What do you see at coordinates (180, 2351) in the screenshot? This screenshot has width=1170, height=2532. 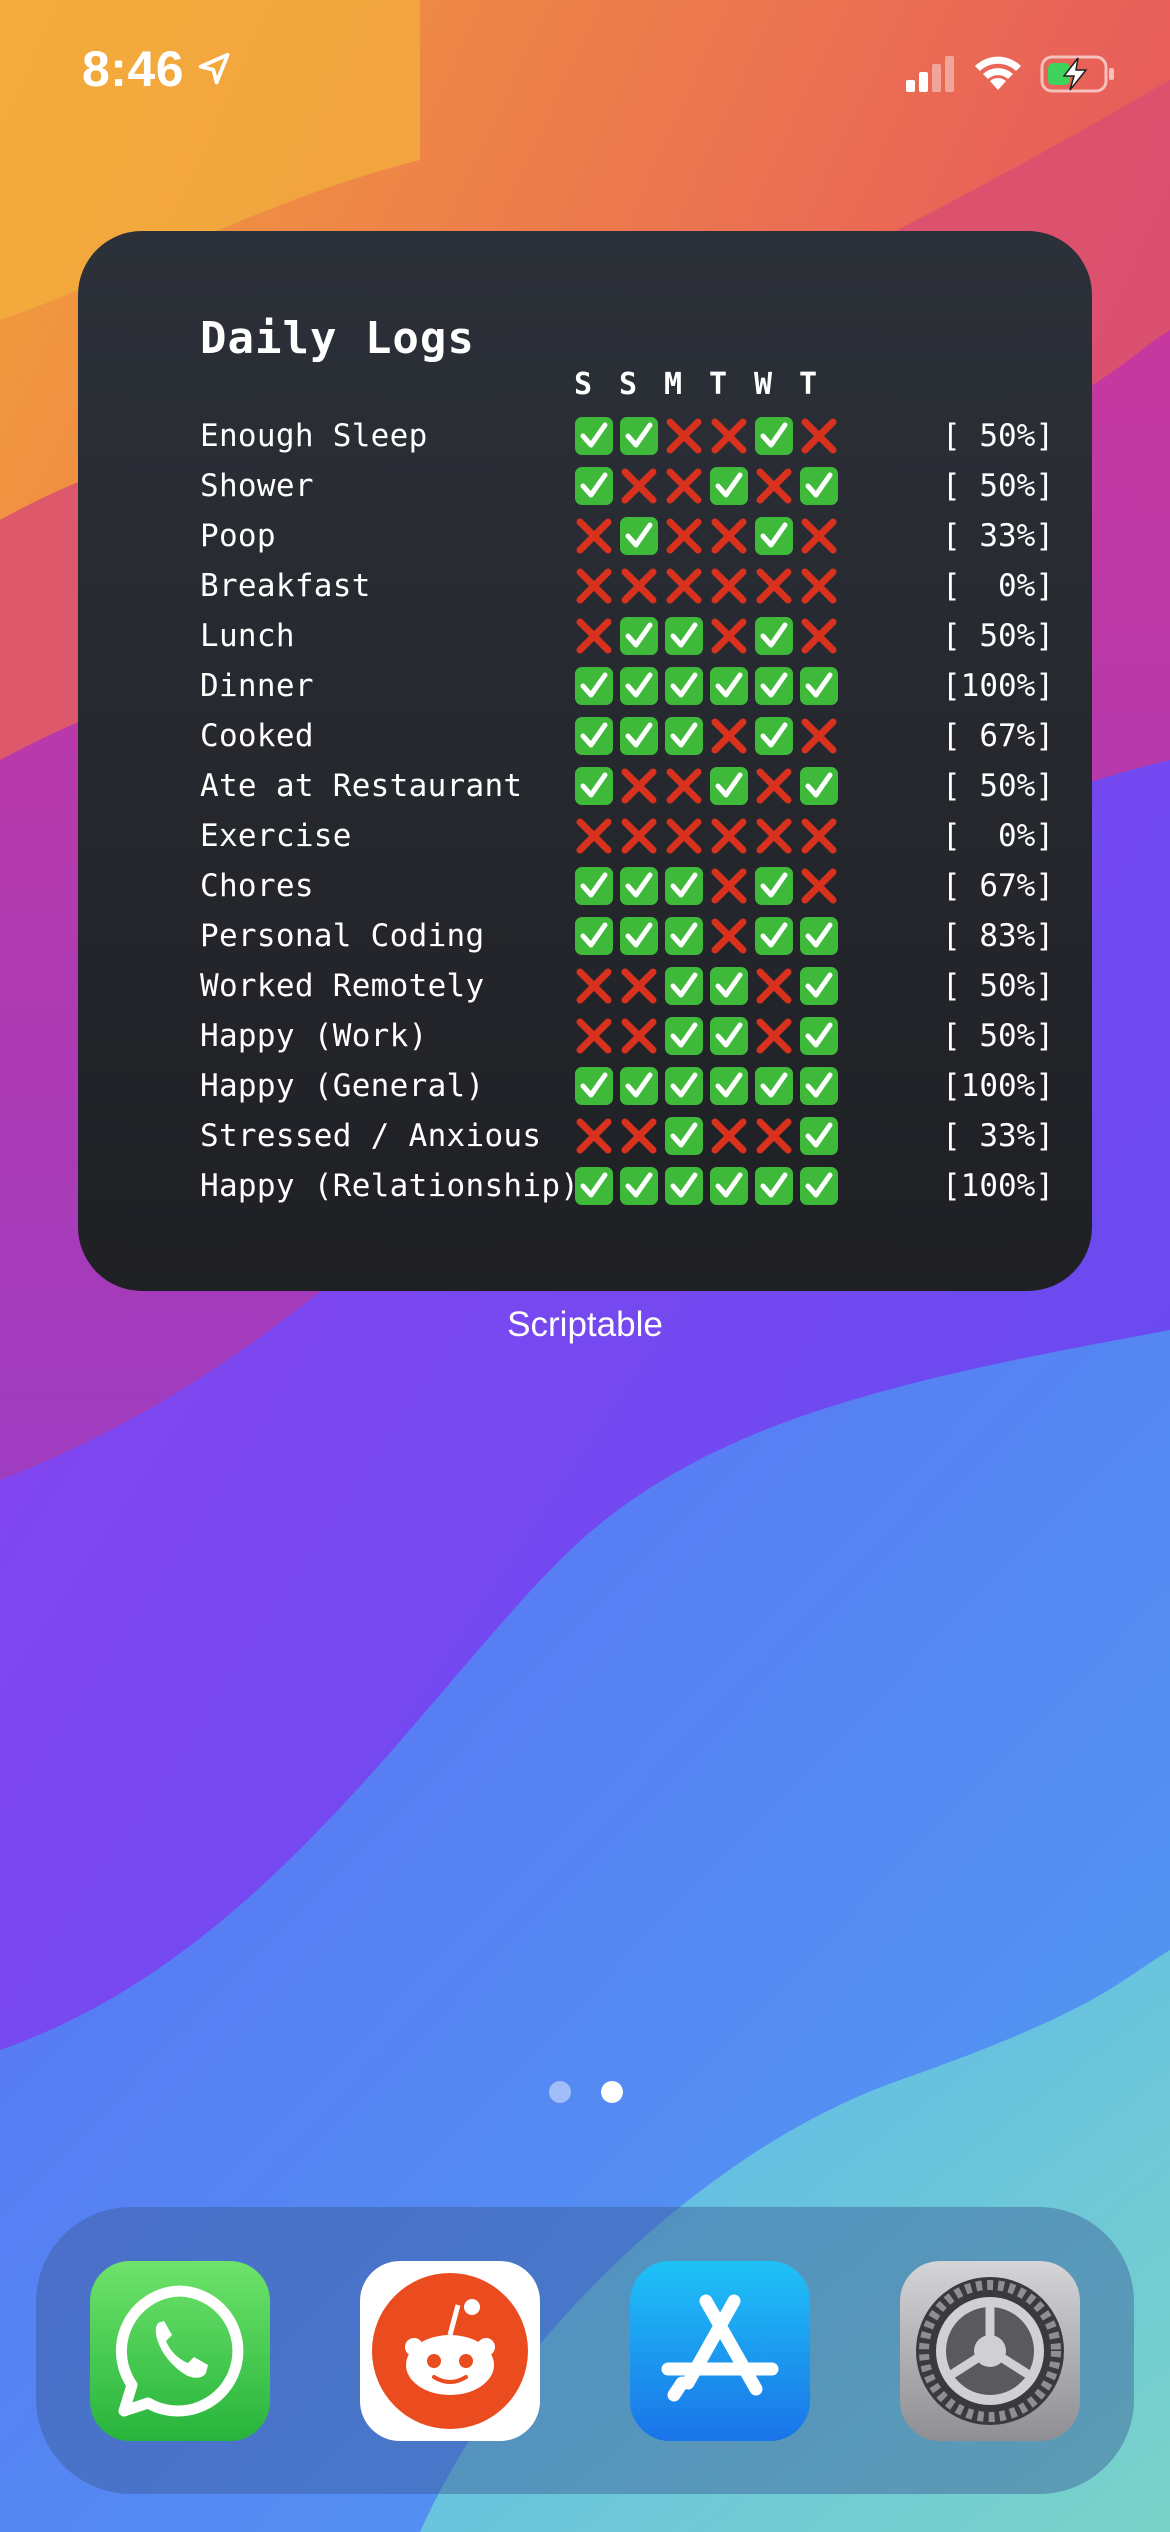 I see `whatsapp-icon` at bounding box center [180, 2351].